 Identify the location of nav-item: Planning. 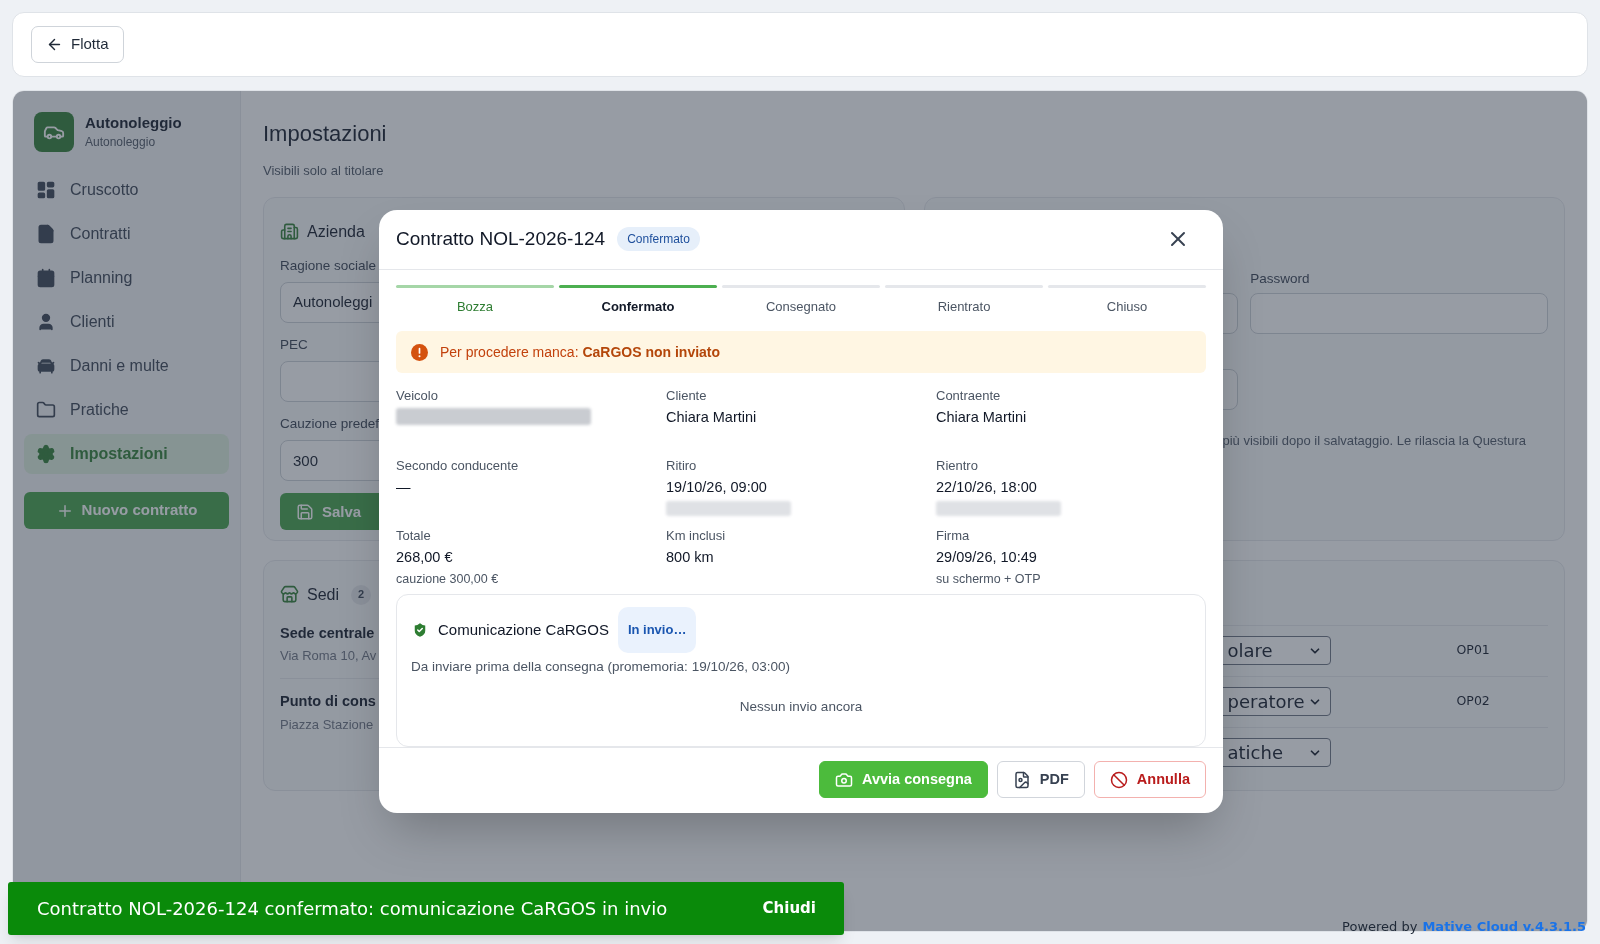
(126, 278).